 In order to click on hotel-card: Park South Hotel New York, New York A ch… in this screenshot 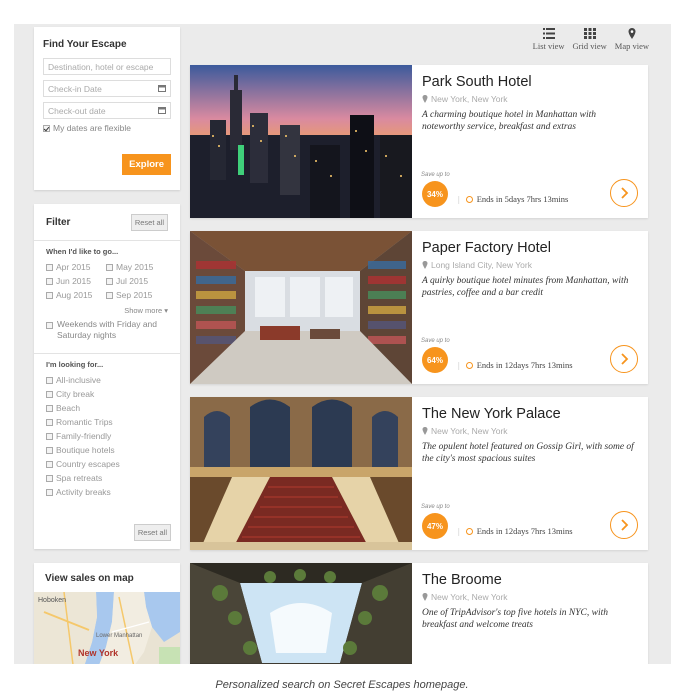, I will do `click(419, 141)`.